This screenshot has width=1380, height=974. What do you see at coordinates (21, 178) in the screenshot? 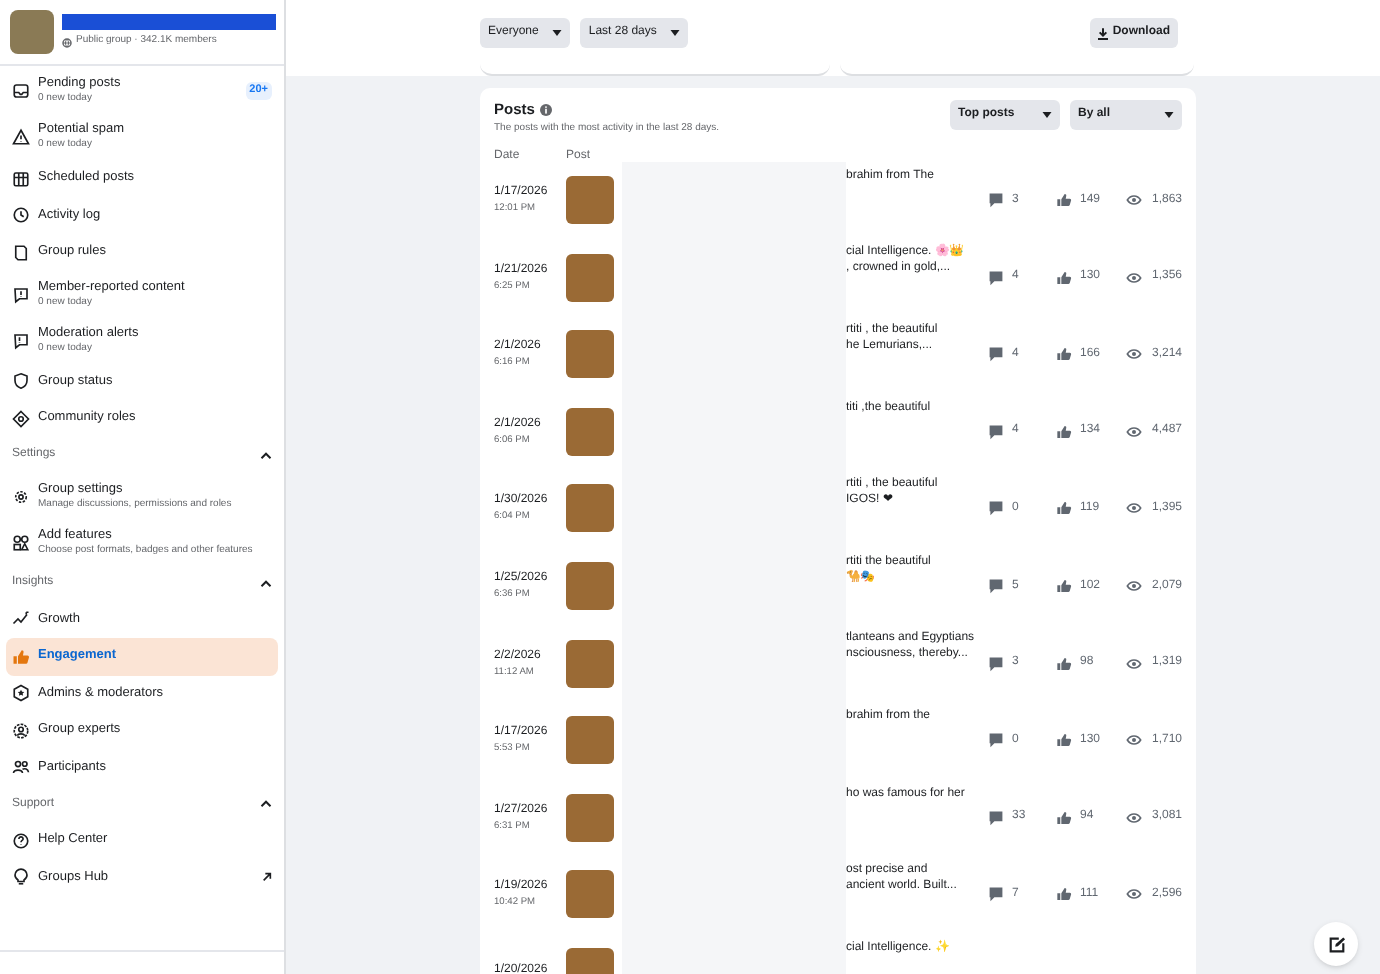
I see `calendar-icon` at bounding box center [21, 178].